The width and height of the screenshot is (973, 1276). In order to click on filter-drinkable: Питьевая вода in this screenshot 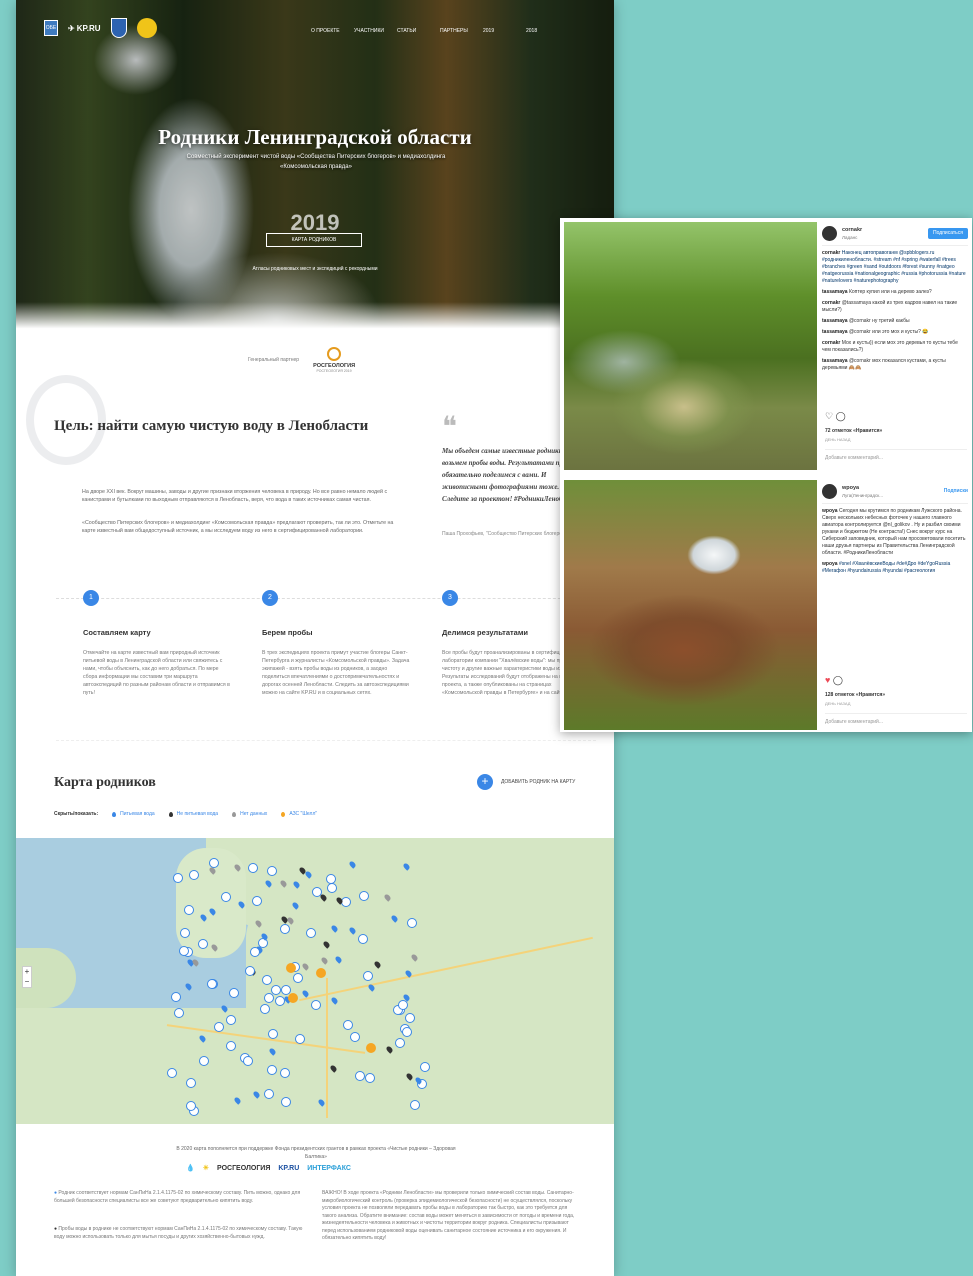, I will do `click(133, 814)`.